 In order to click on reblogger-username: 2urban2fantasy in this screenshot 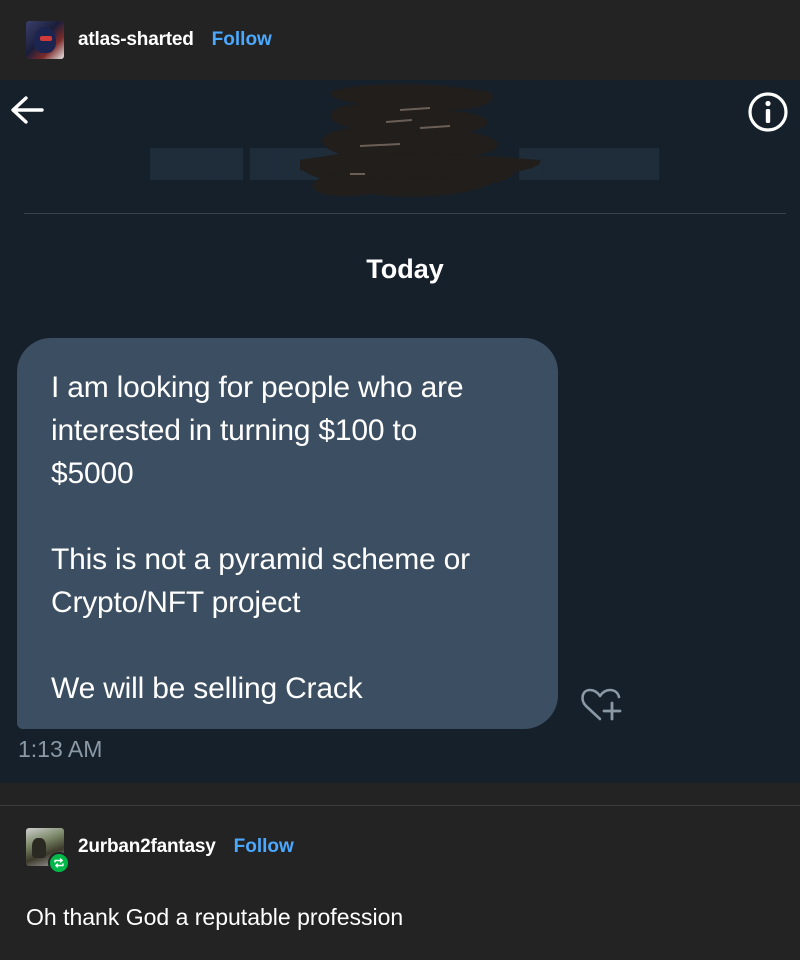, I will do `click(147, 847)`.